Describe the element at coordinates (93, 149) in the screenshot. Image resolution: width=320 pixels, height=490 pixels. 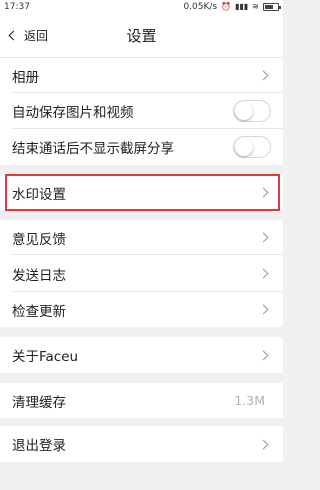
I see `row-label: 结束通话后不显示截屏分享` at that location.